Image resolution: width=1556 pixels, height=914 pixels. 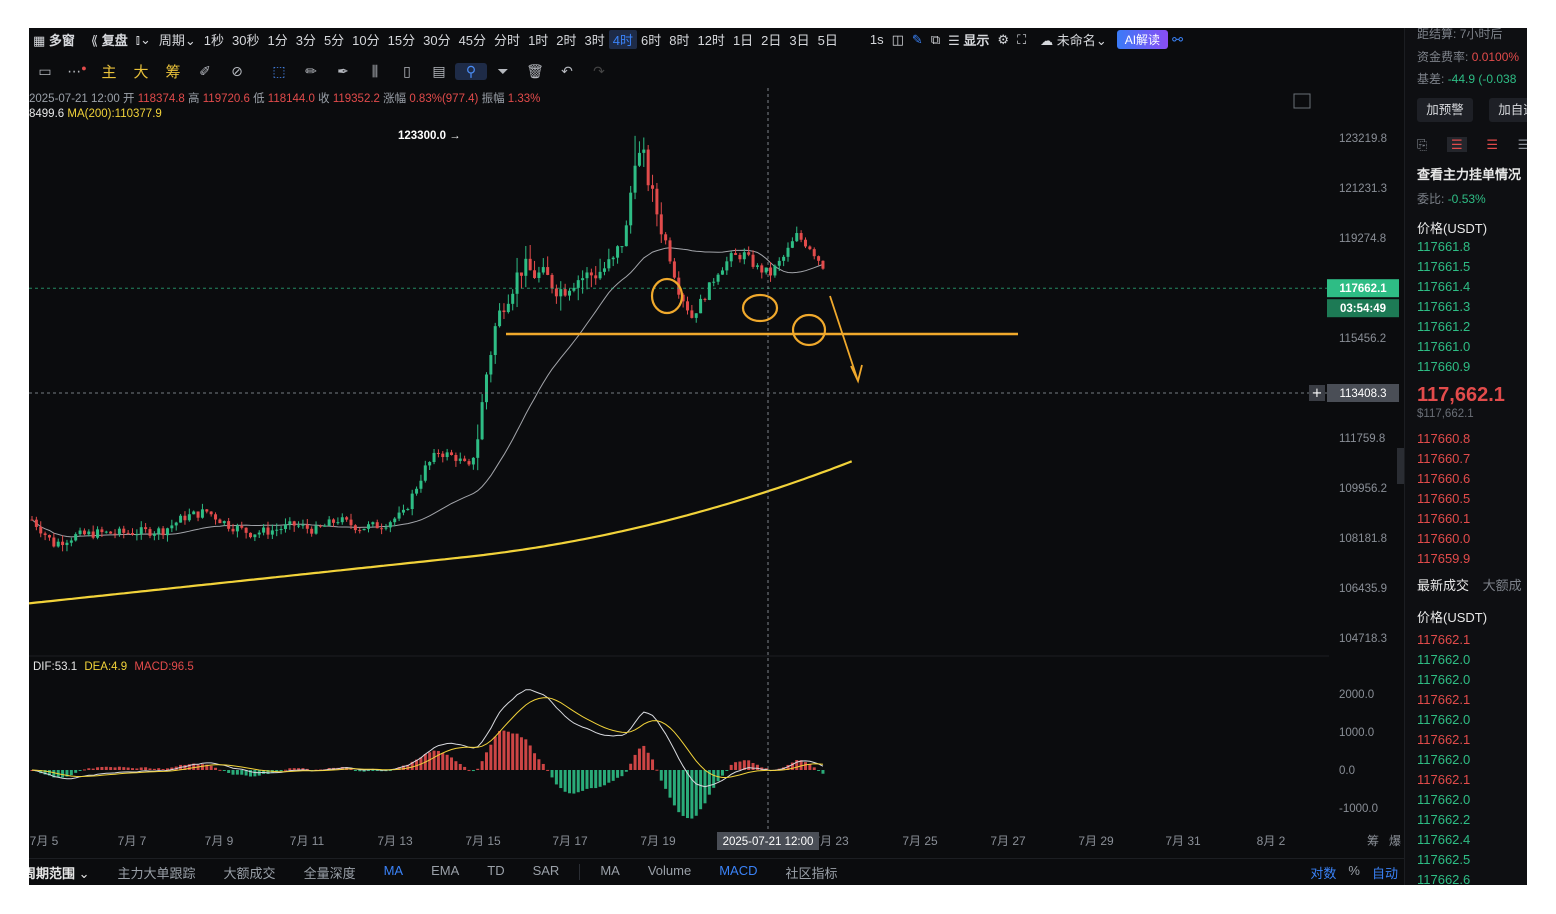 What do you see at coordinates (394, 872) in the screenshot?
I see `tool-tab-3: MA` at bounding box center [394, 872].